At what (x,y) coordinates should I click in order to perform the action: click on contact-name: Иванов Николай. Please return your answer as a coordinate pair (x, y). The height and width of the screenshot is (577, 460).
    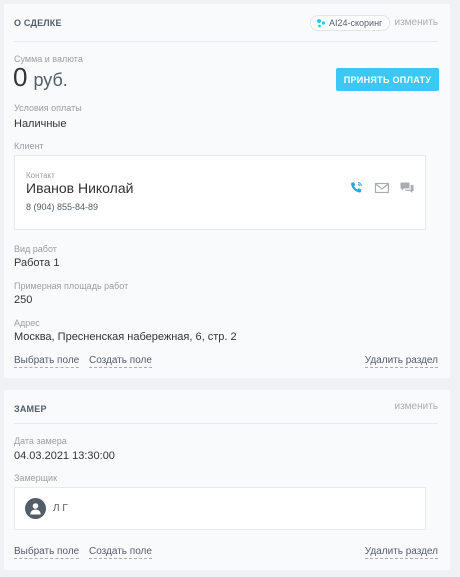
    Looking at the image, I should click on (79, 188).